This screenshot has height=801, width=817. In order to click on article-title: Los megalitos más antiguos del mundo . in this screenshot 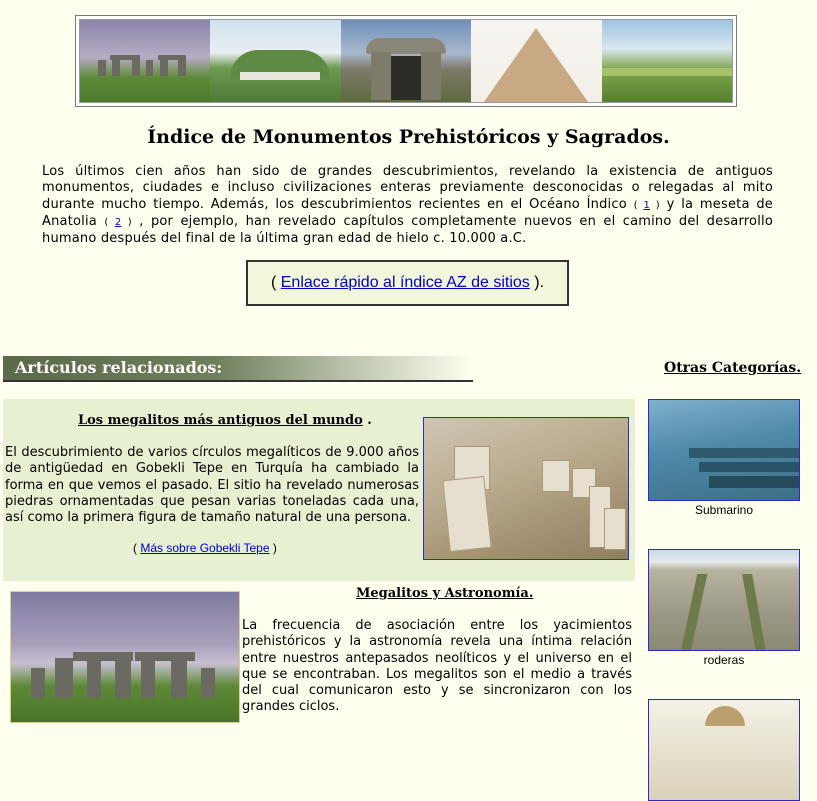, I will do `click(225, 420)`.